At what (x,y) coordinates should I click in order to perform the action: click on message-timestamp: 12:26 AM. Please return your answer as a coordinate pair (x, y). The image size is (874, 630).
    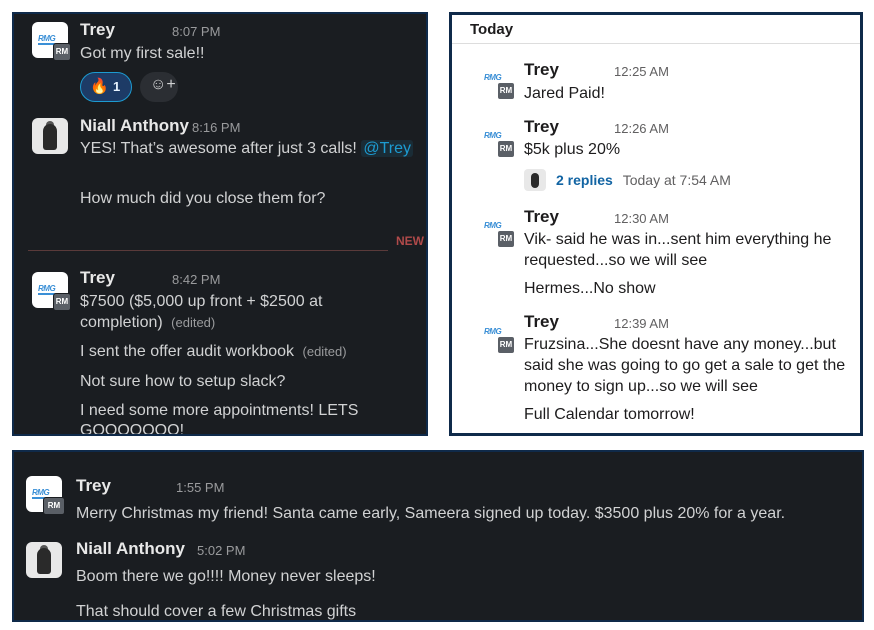
    Looking at the image, I should click on (641, 128).